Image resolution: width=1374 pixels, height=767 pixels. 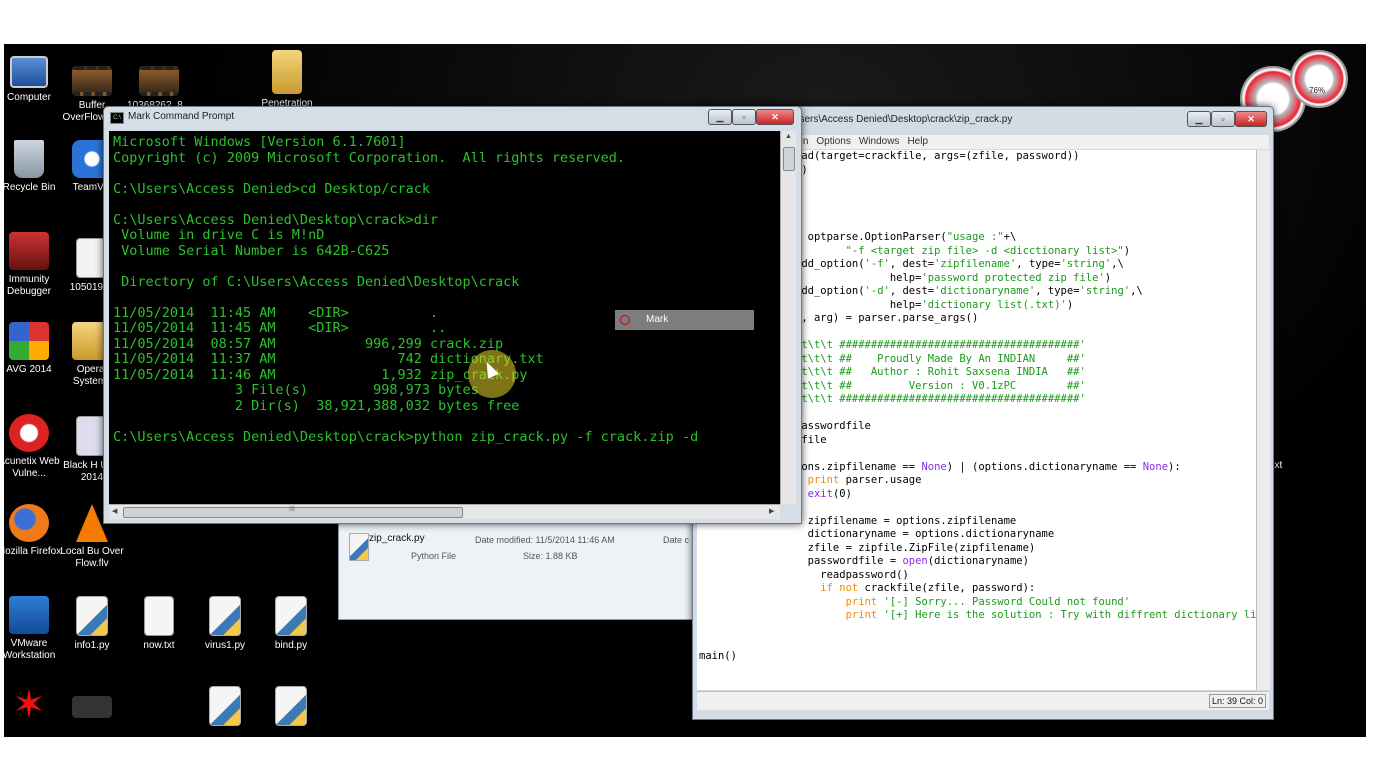 What do you see at coordinates (684, 320) in the screenshot?
I see `context-menu-mark: Mark` at bounding box center [684, 320].